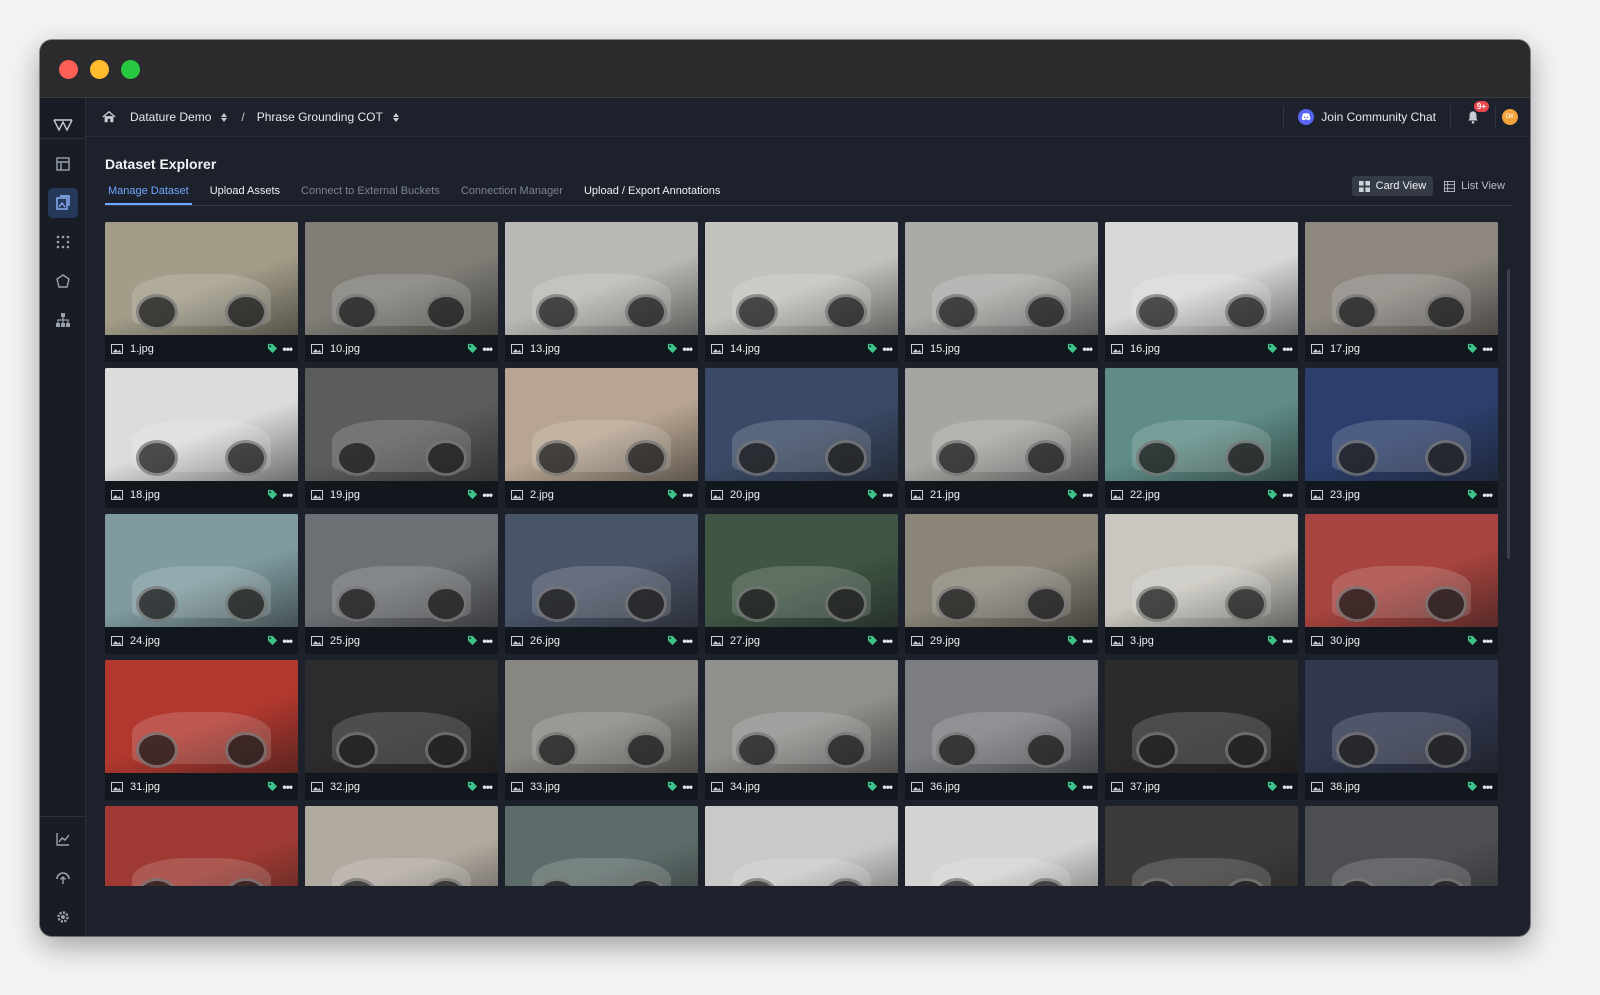 The image size is (1600, 995). I want to click on asset-card: 38.jpg •••, so click(1401, 730).